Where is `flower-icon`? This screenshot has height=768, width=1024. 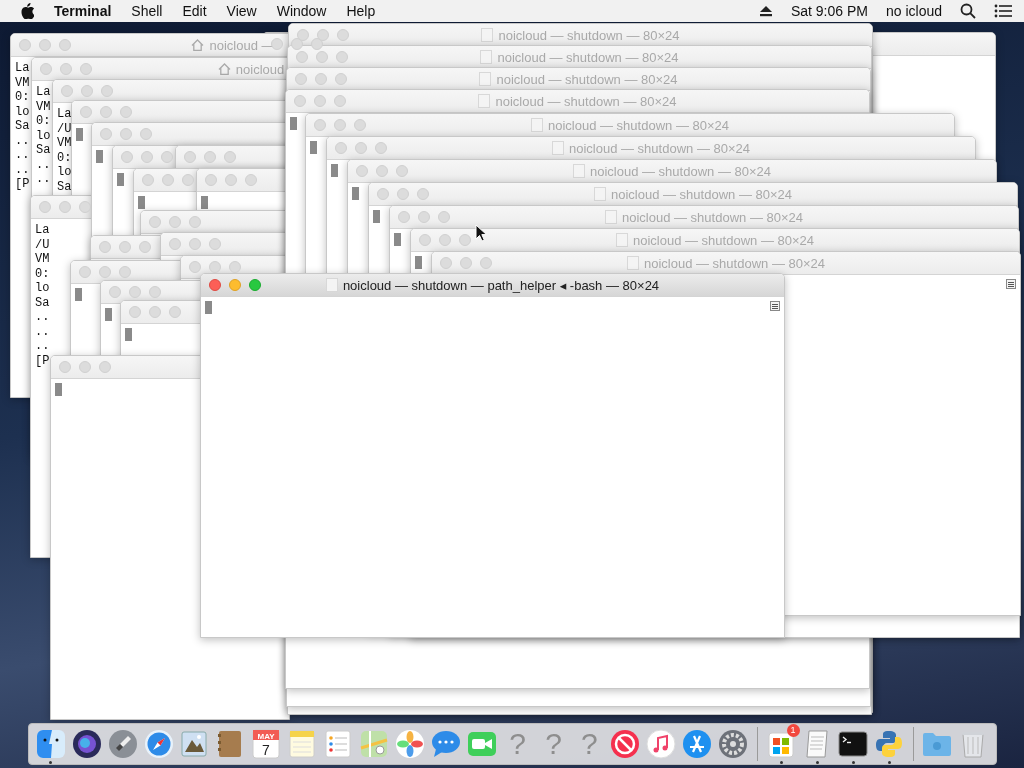
flower-icon is located at coordinates (409, 744).